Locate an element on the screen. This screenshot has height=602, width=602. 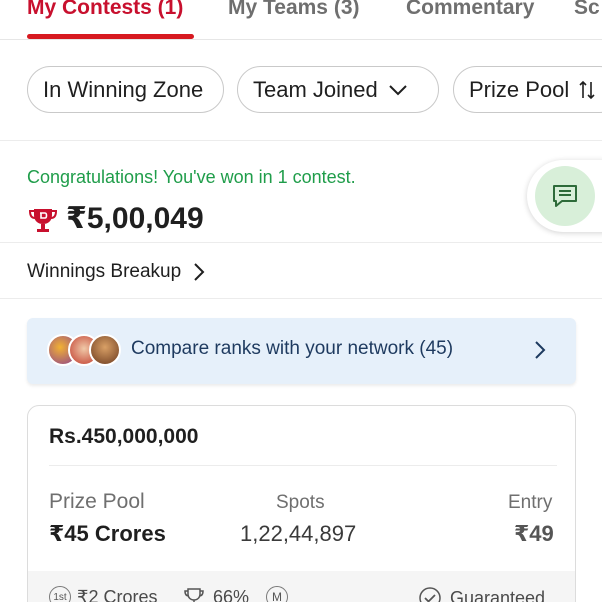
chat-icon is located at coordinates (565, 196).